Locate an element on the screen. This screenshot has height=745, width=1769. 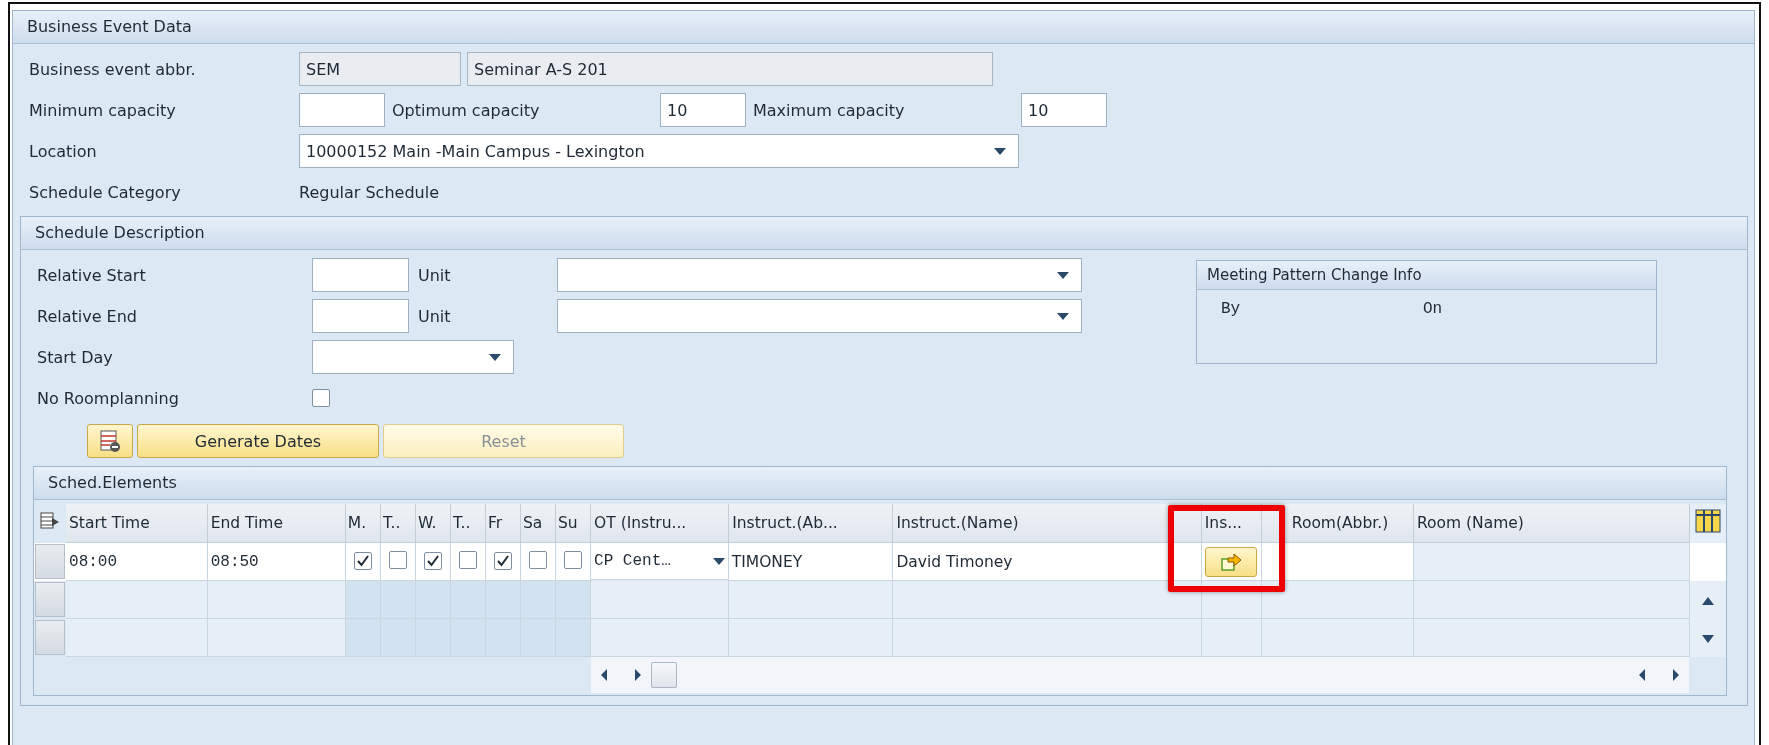
column-header: Room (Name) is located at coordinates (1551, 523).